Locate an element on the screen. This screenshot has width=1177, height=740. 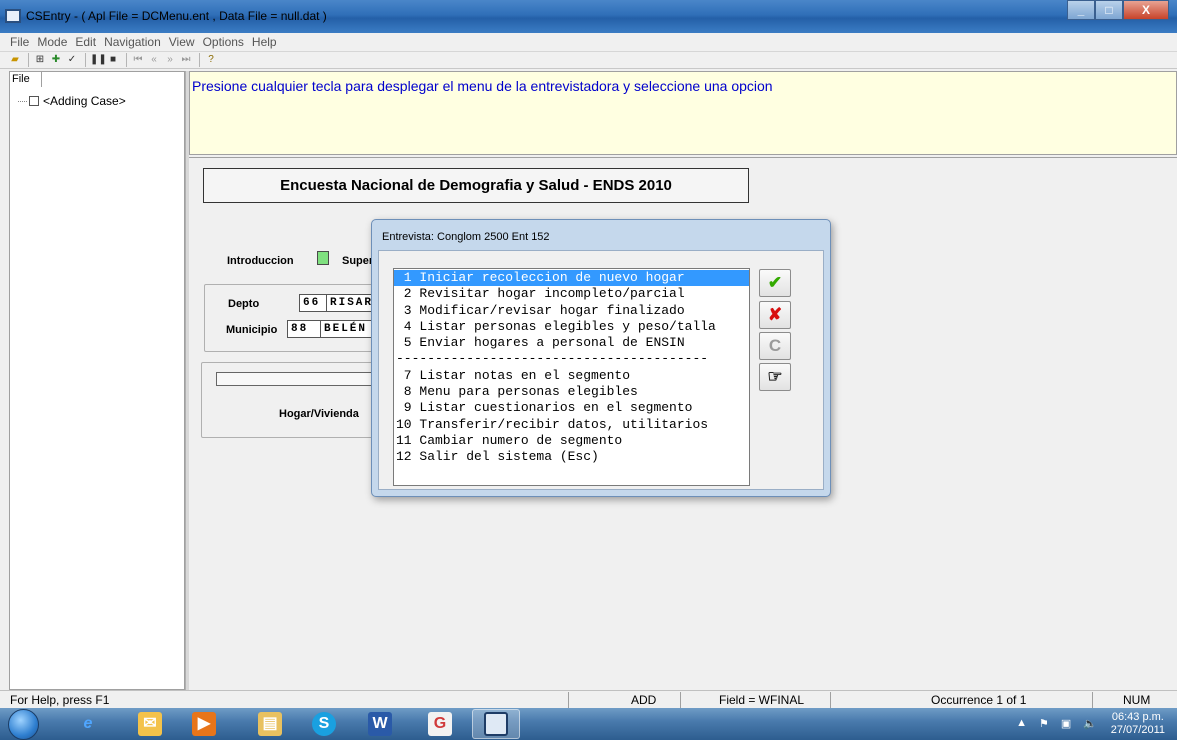
last-icon: ⏭ is located at coordinates (186, 60).